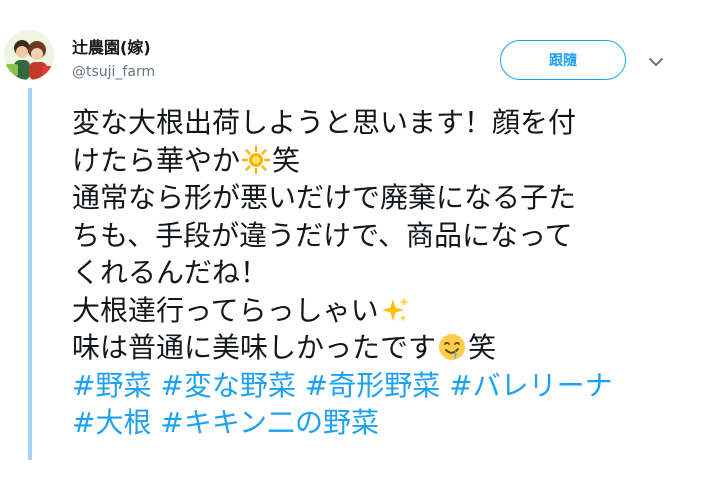  What do you see at coordinates (656, 62) in the screenshot?
I see `chevron-down-icon` at bounding box center [656, 62].